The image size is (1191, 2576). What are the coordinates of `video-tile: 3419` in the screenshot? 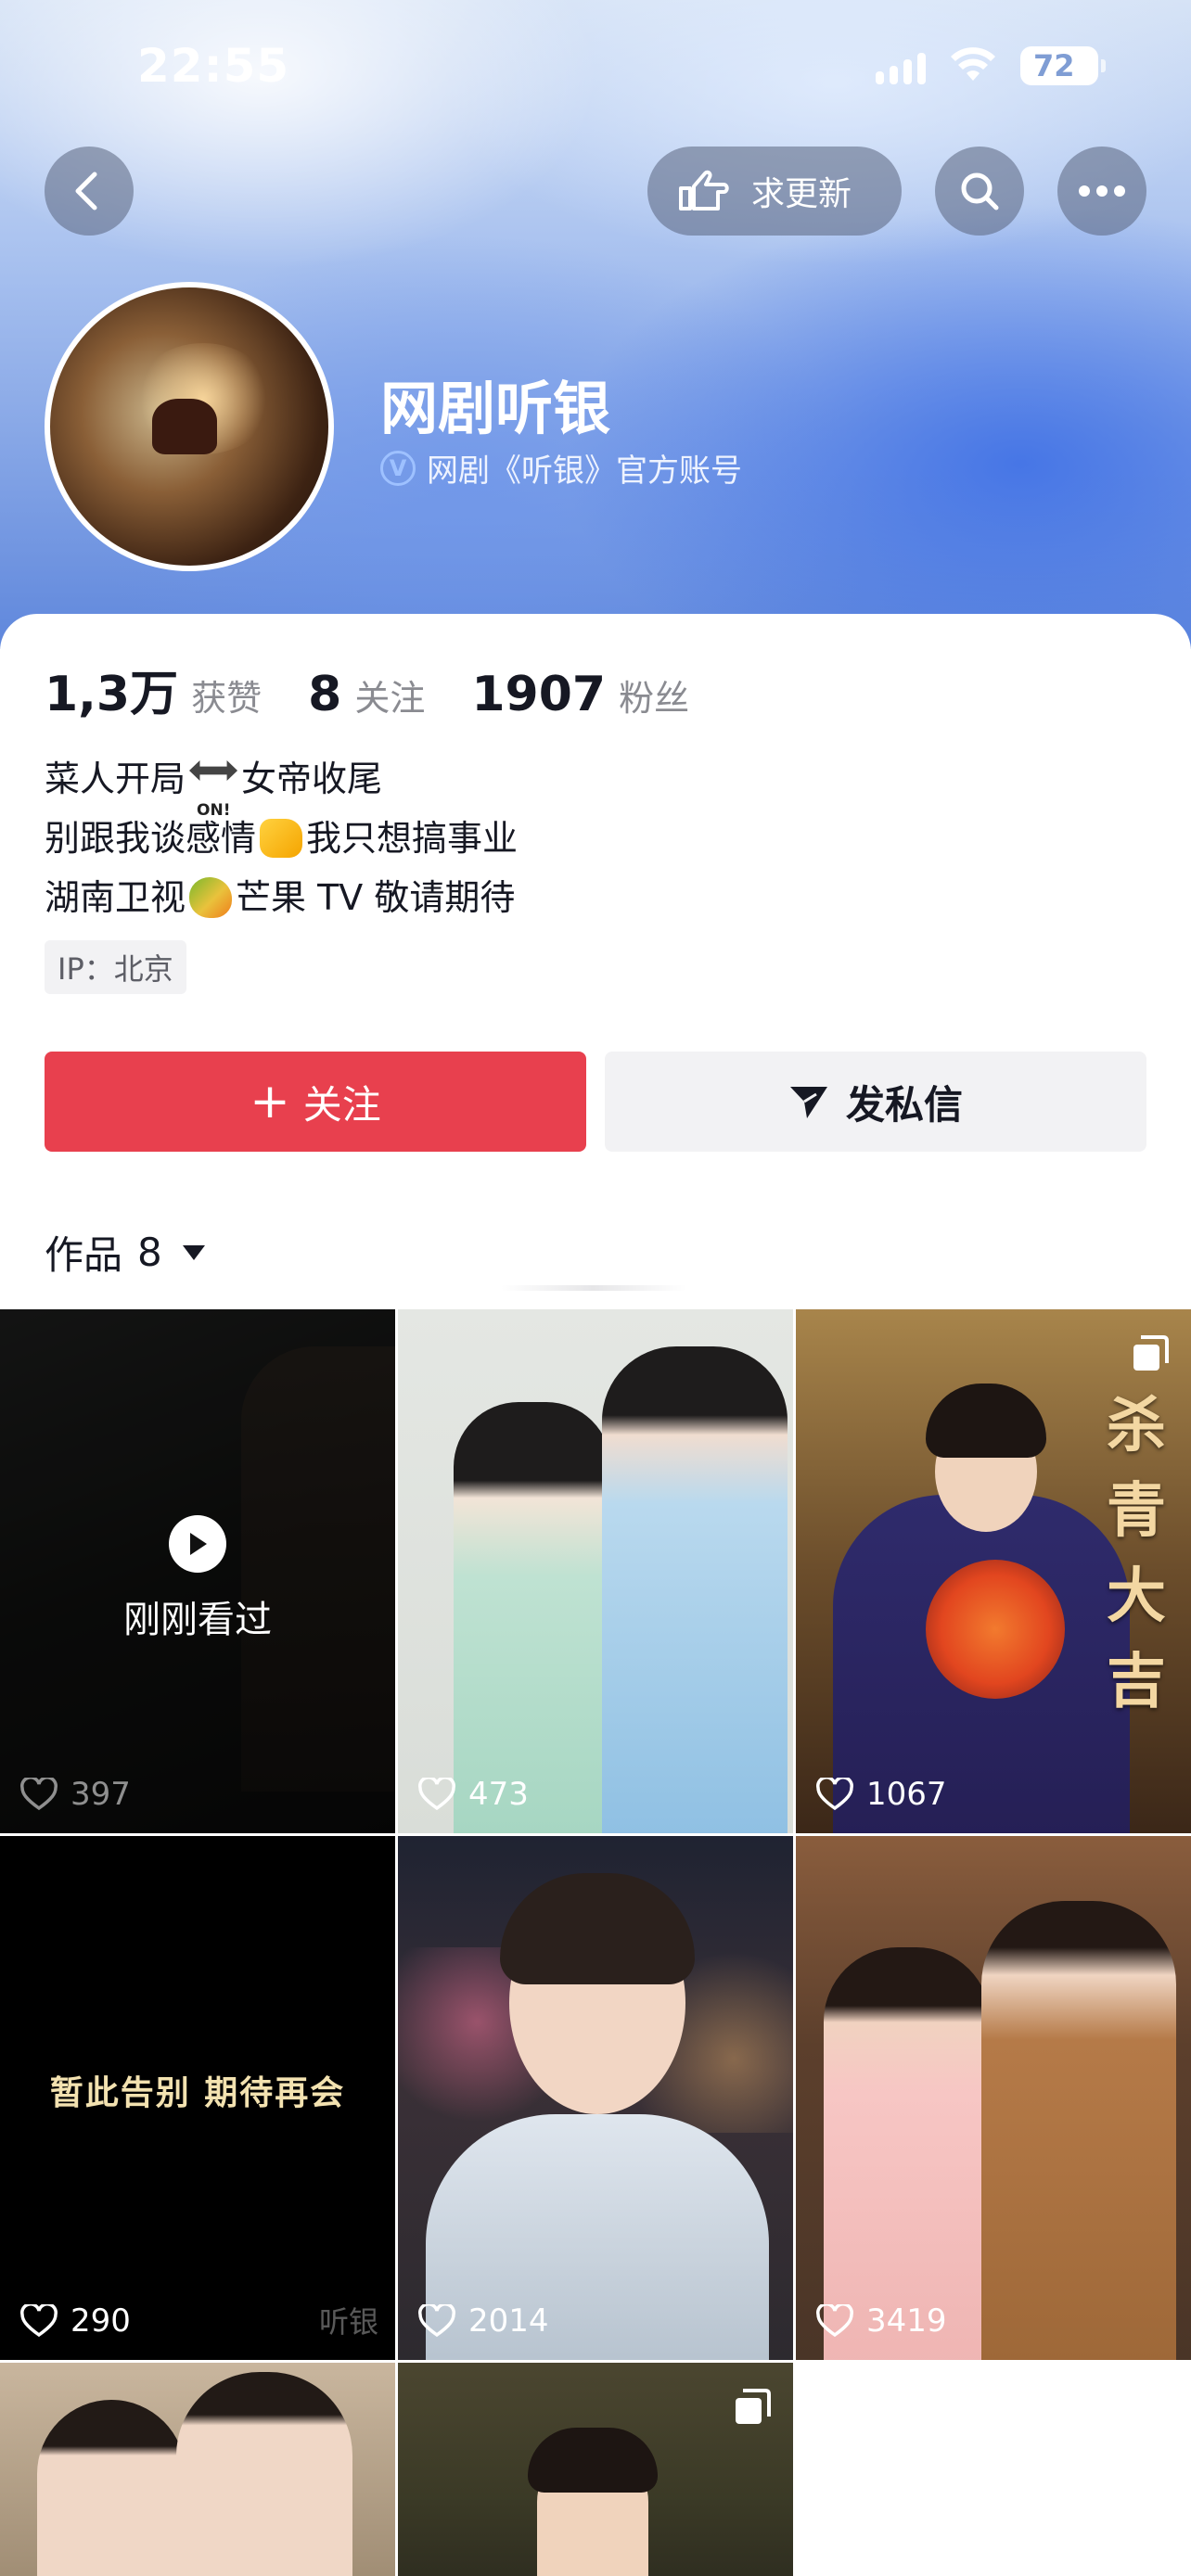 It's located at (993, 2098).